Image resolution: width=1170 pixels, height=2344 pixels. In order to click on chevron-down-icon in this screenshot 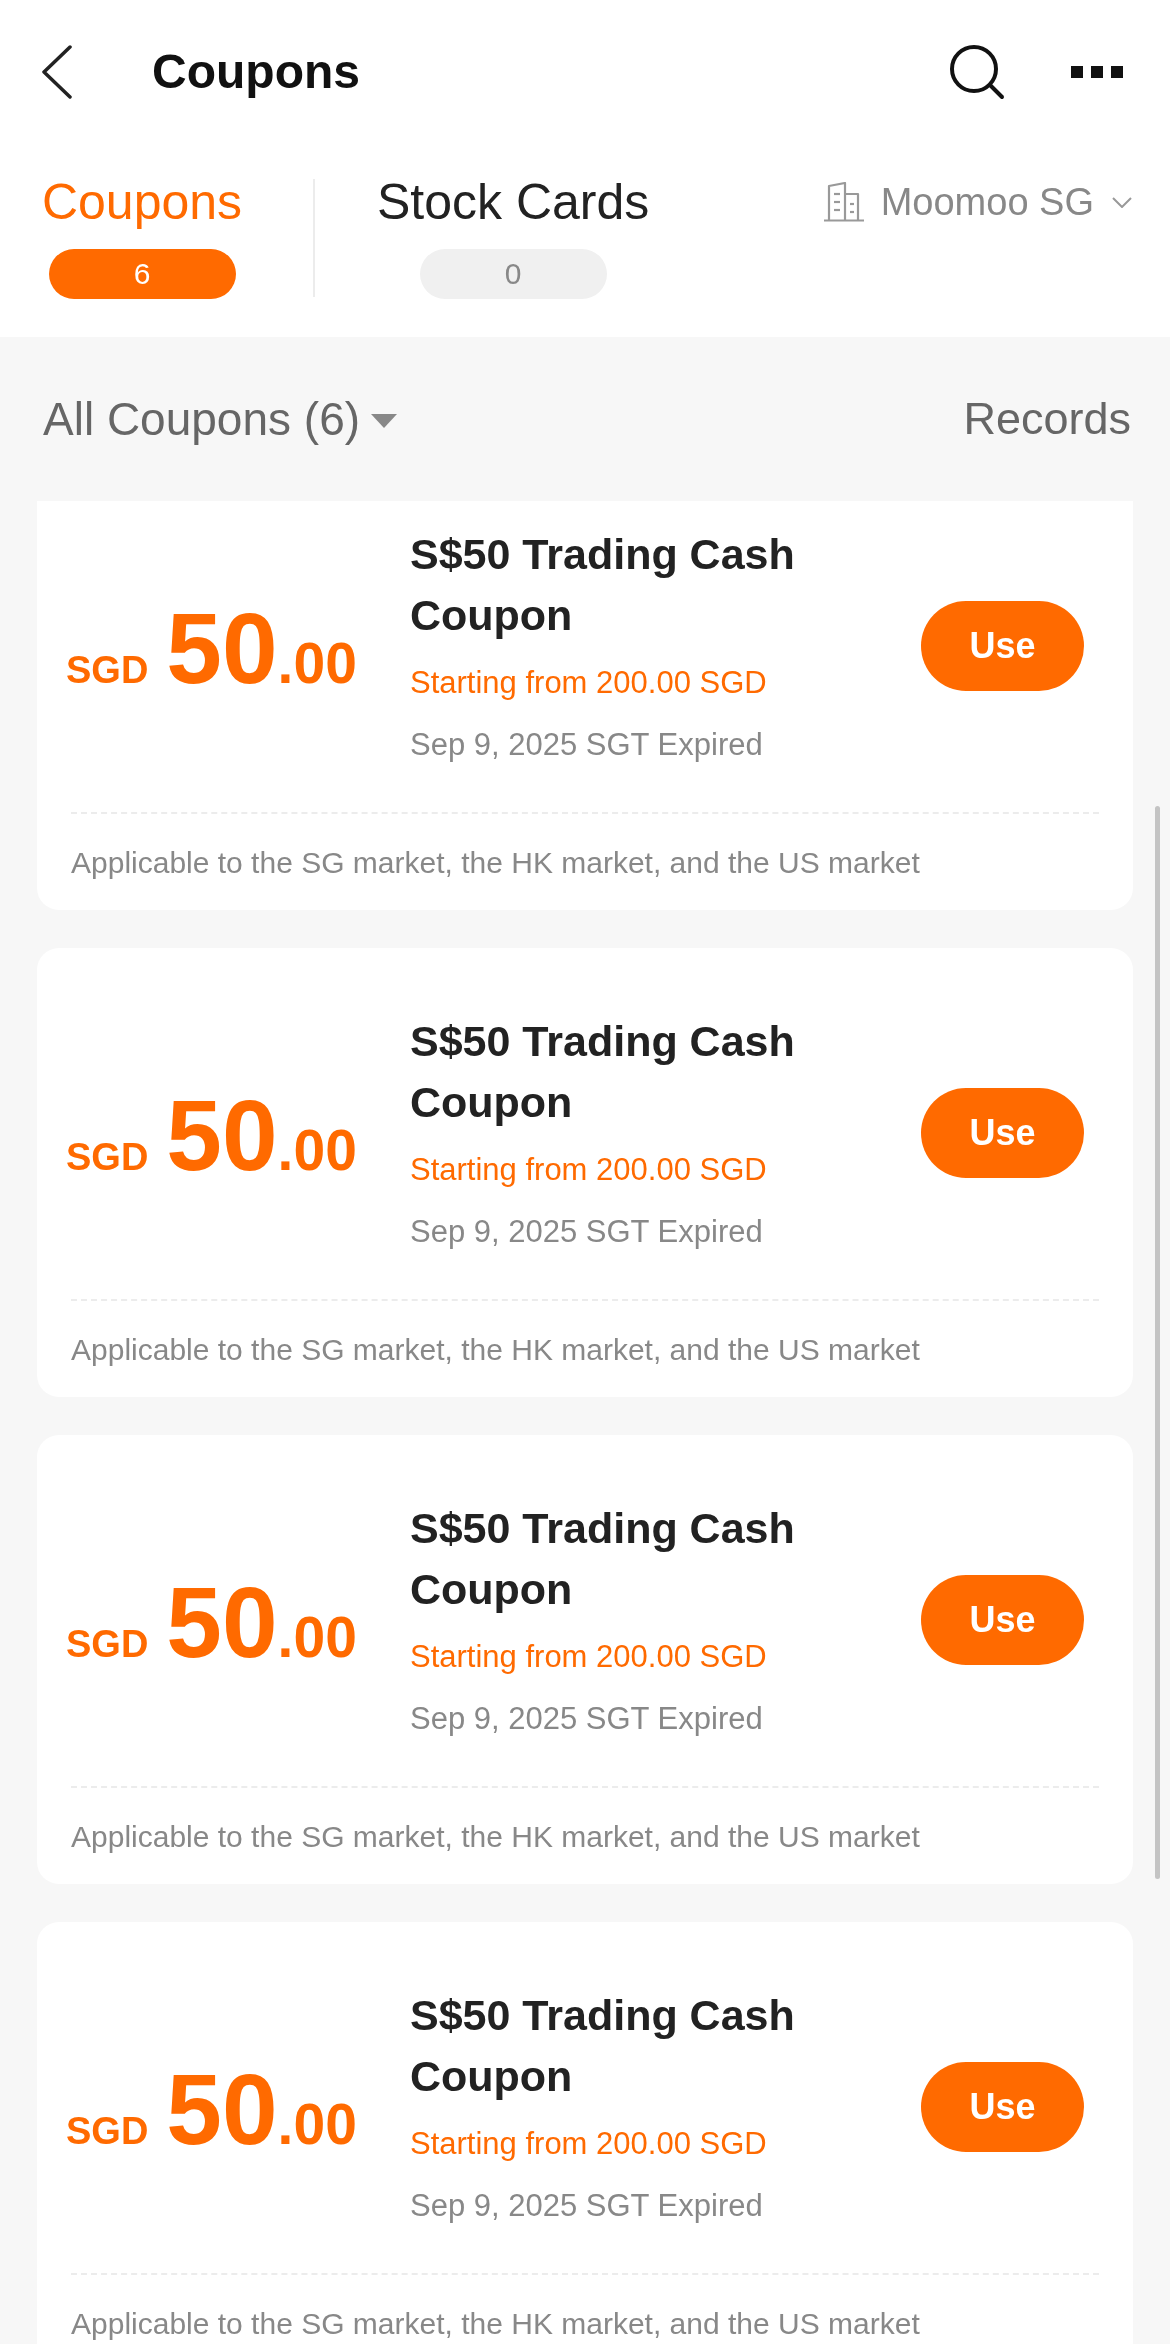, I will do `click(1122, 202)`.